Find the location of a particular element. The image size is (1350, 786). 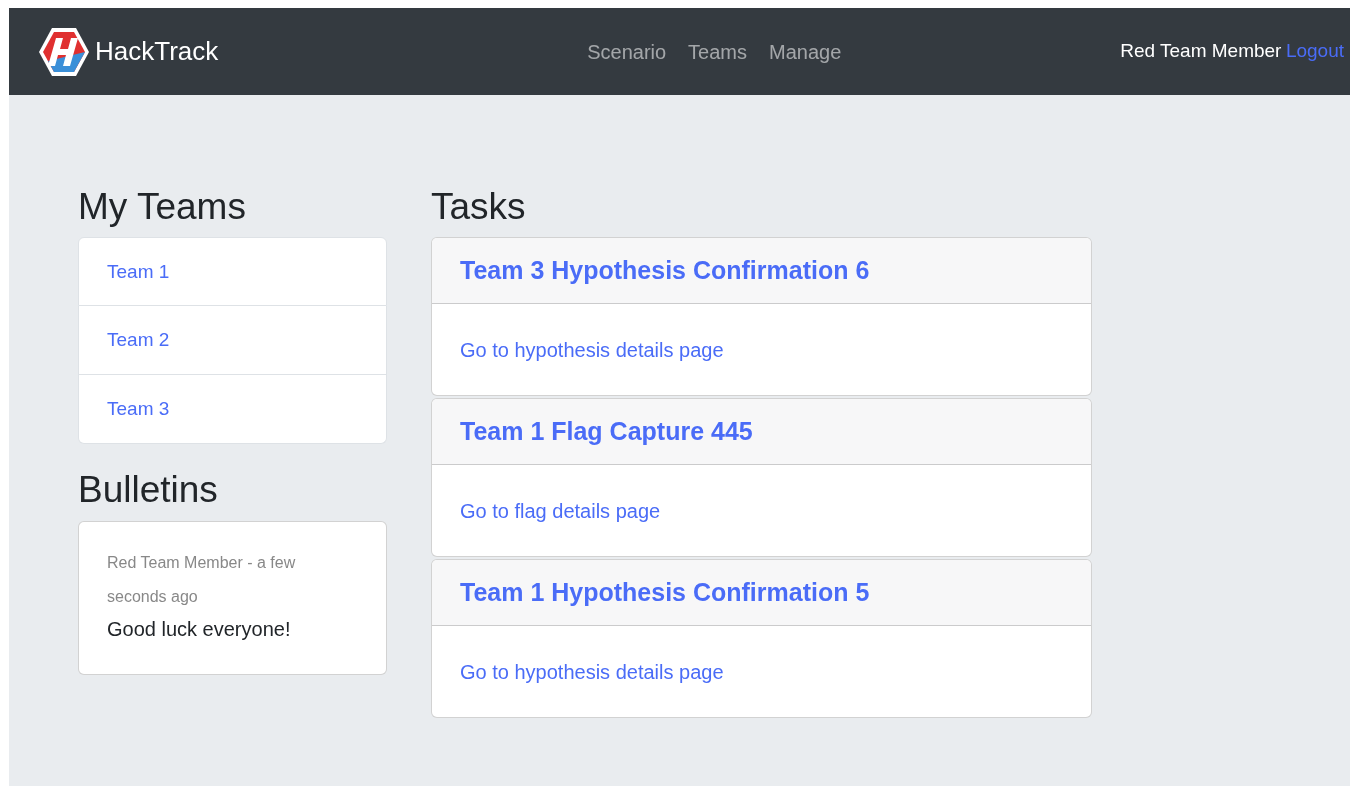

section-heading: Tasks is located at coordinates (479, 207).